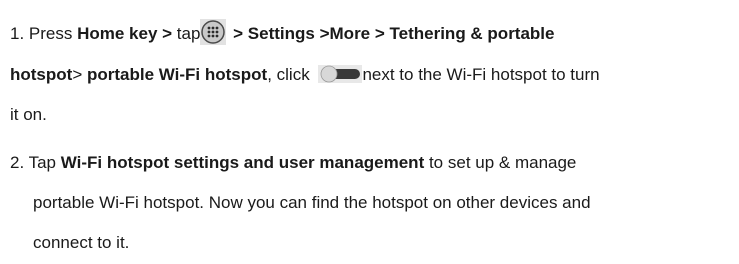 This screenshot has height=264, width=739. I want to click on step1-line3: it on., so click(28, 115).